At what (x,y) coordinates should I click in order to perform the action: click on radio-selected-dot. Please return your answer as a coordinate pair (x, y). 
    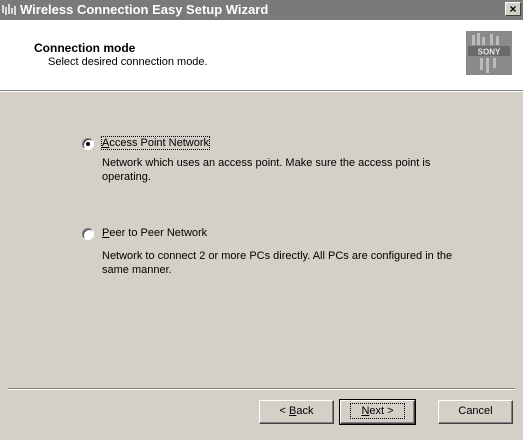
    Looking at the image, I should click on (88, 144).